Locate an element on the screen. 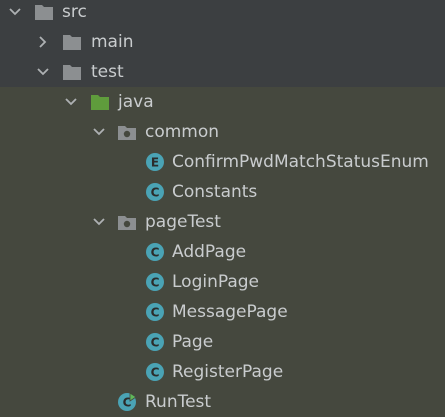 The width and height of the screenshot is (445, 417). tree-item-label: pageTest is located at coordinates (183, 222).